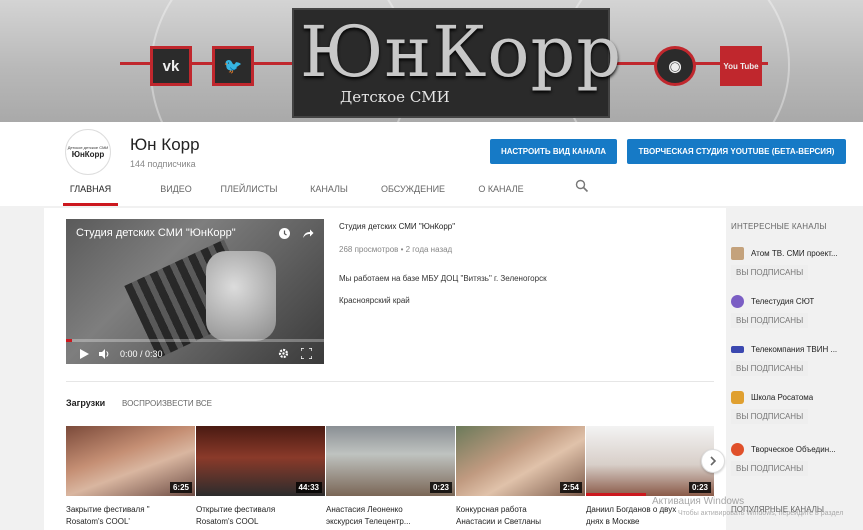 This screenshot has height=530, width=863. Describe the element at coordinates (295, 353) in the screenshot. I see `player-controls-right` at that location.